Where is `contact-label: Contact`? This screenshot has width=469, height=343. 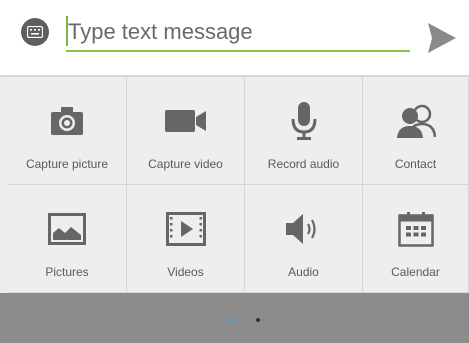
contact-label: Contact is located at coordinates (415, 164).